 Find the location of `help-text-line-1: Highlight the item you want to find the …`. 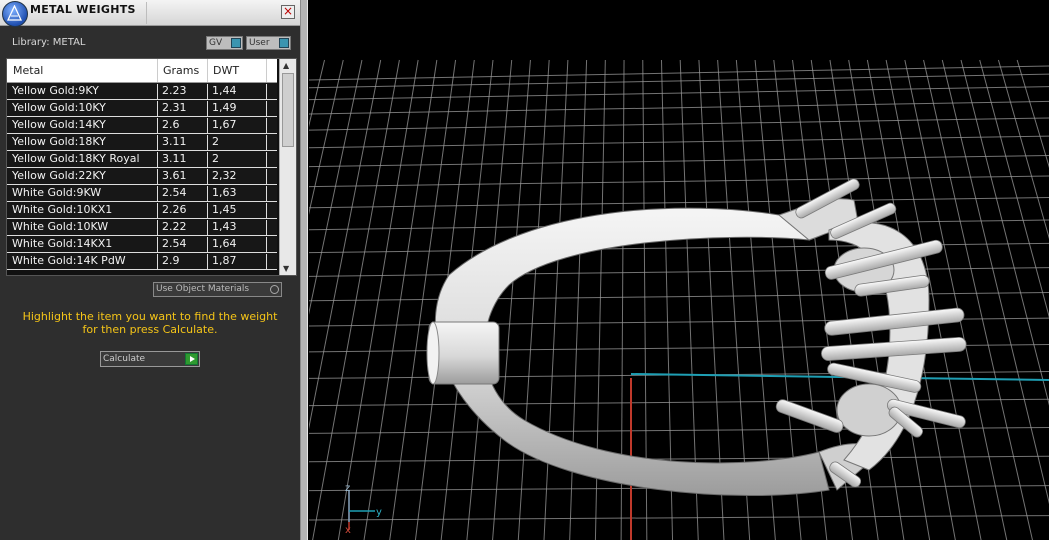

help-text-line-1: Highlight the item you want to find the … is located at coordinates (150, 316).